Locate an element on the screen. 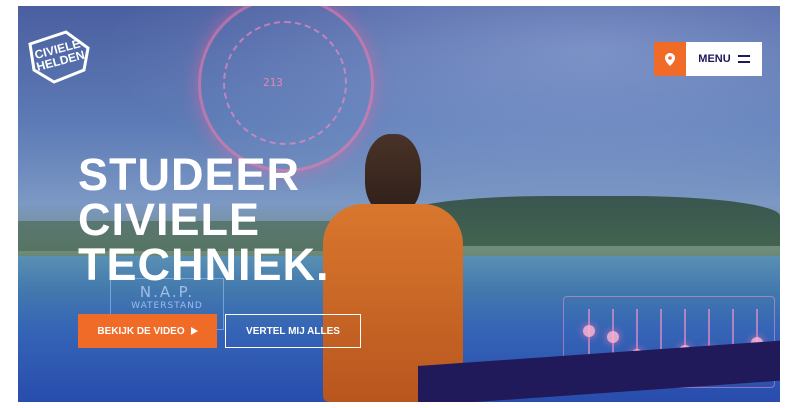 The image size is (797, 408). play-arrow-icon is located at coordinates (194, 331).